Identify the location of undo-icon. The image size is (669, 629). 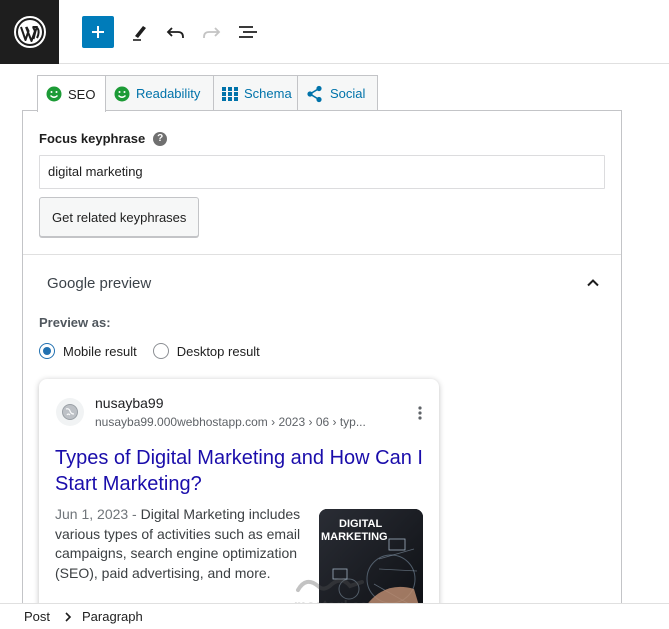
(175, 32).